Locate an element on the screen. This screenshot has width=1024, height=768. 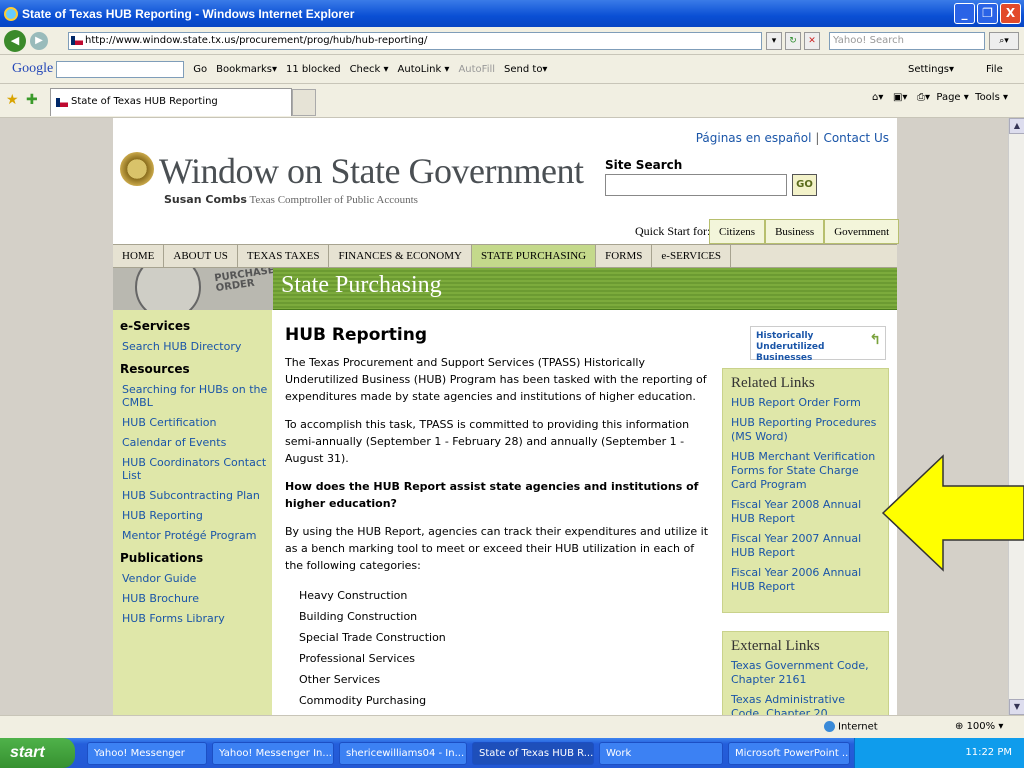
zoom-control: ⊕ 100% ▾ is located at coordinates (979, 726).